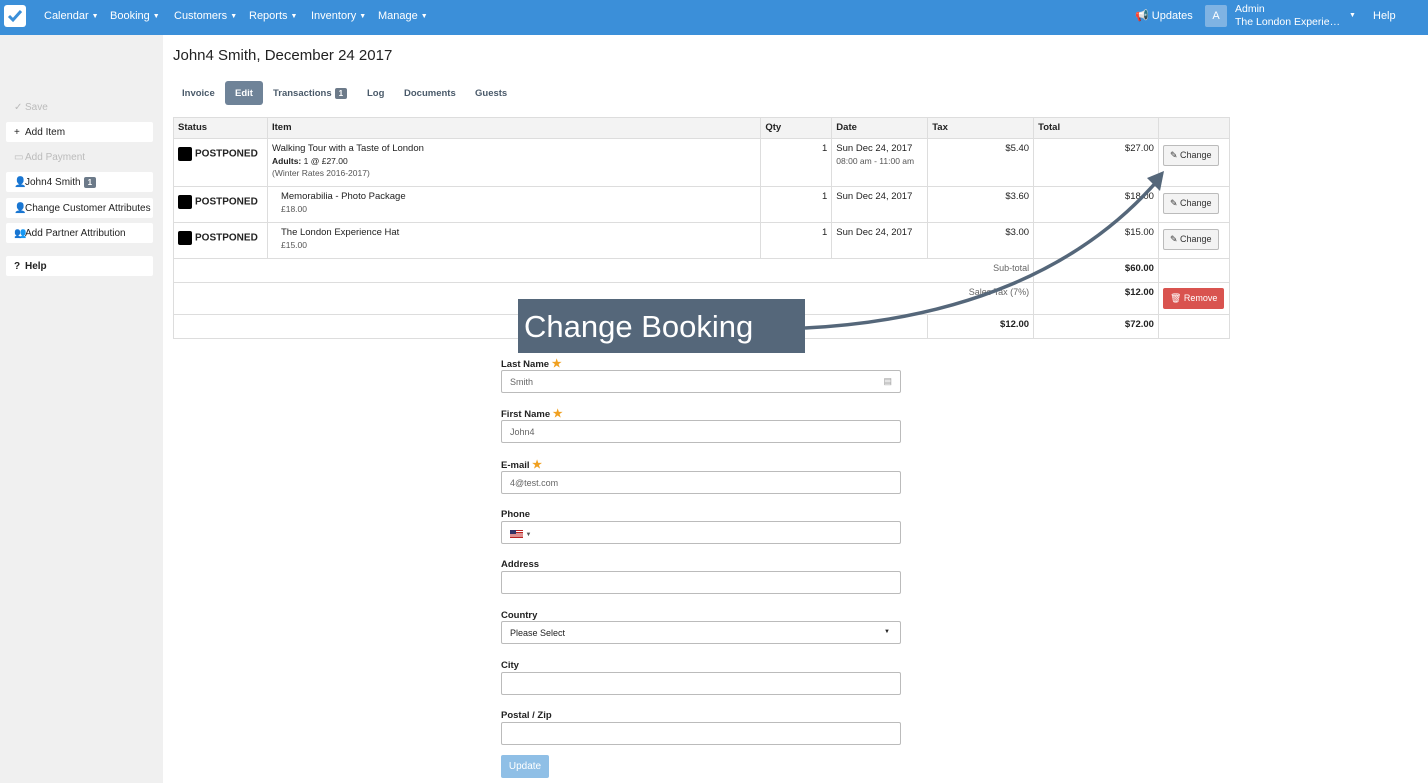  I want to click on last-name-label: Last Name ★, so click(531, 364).